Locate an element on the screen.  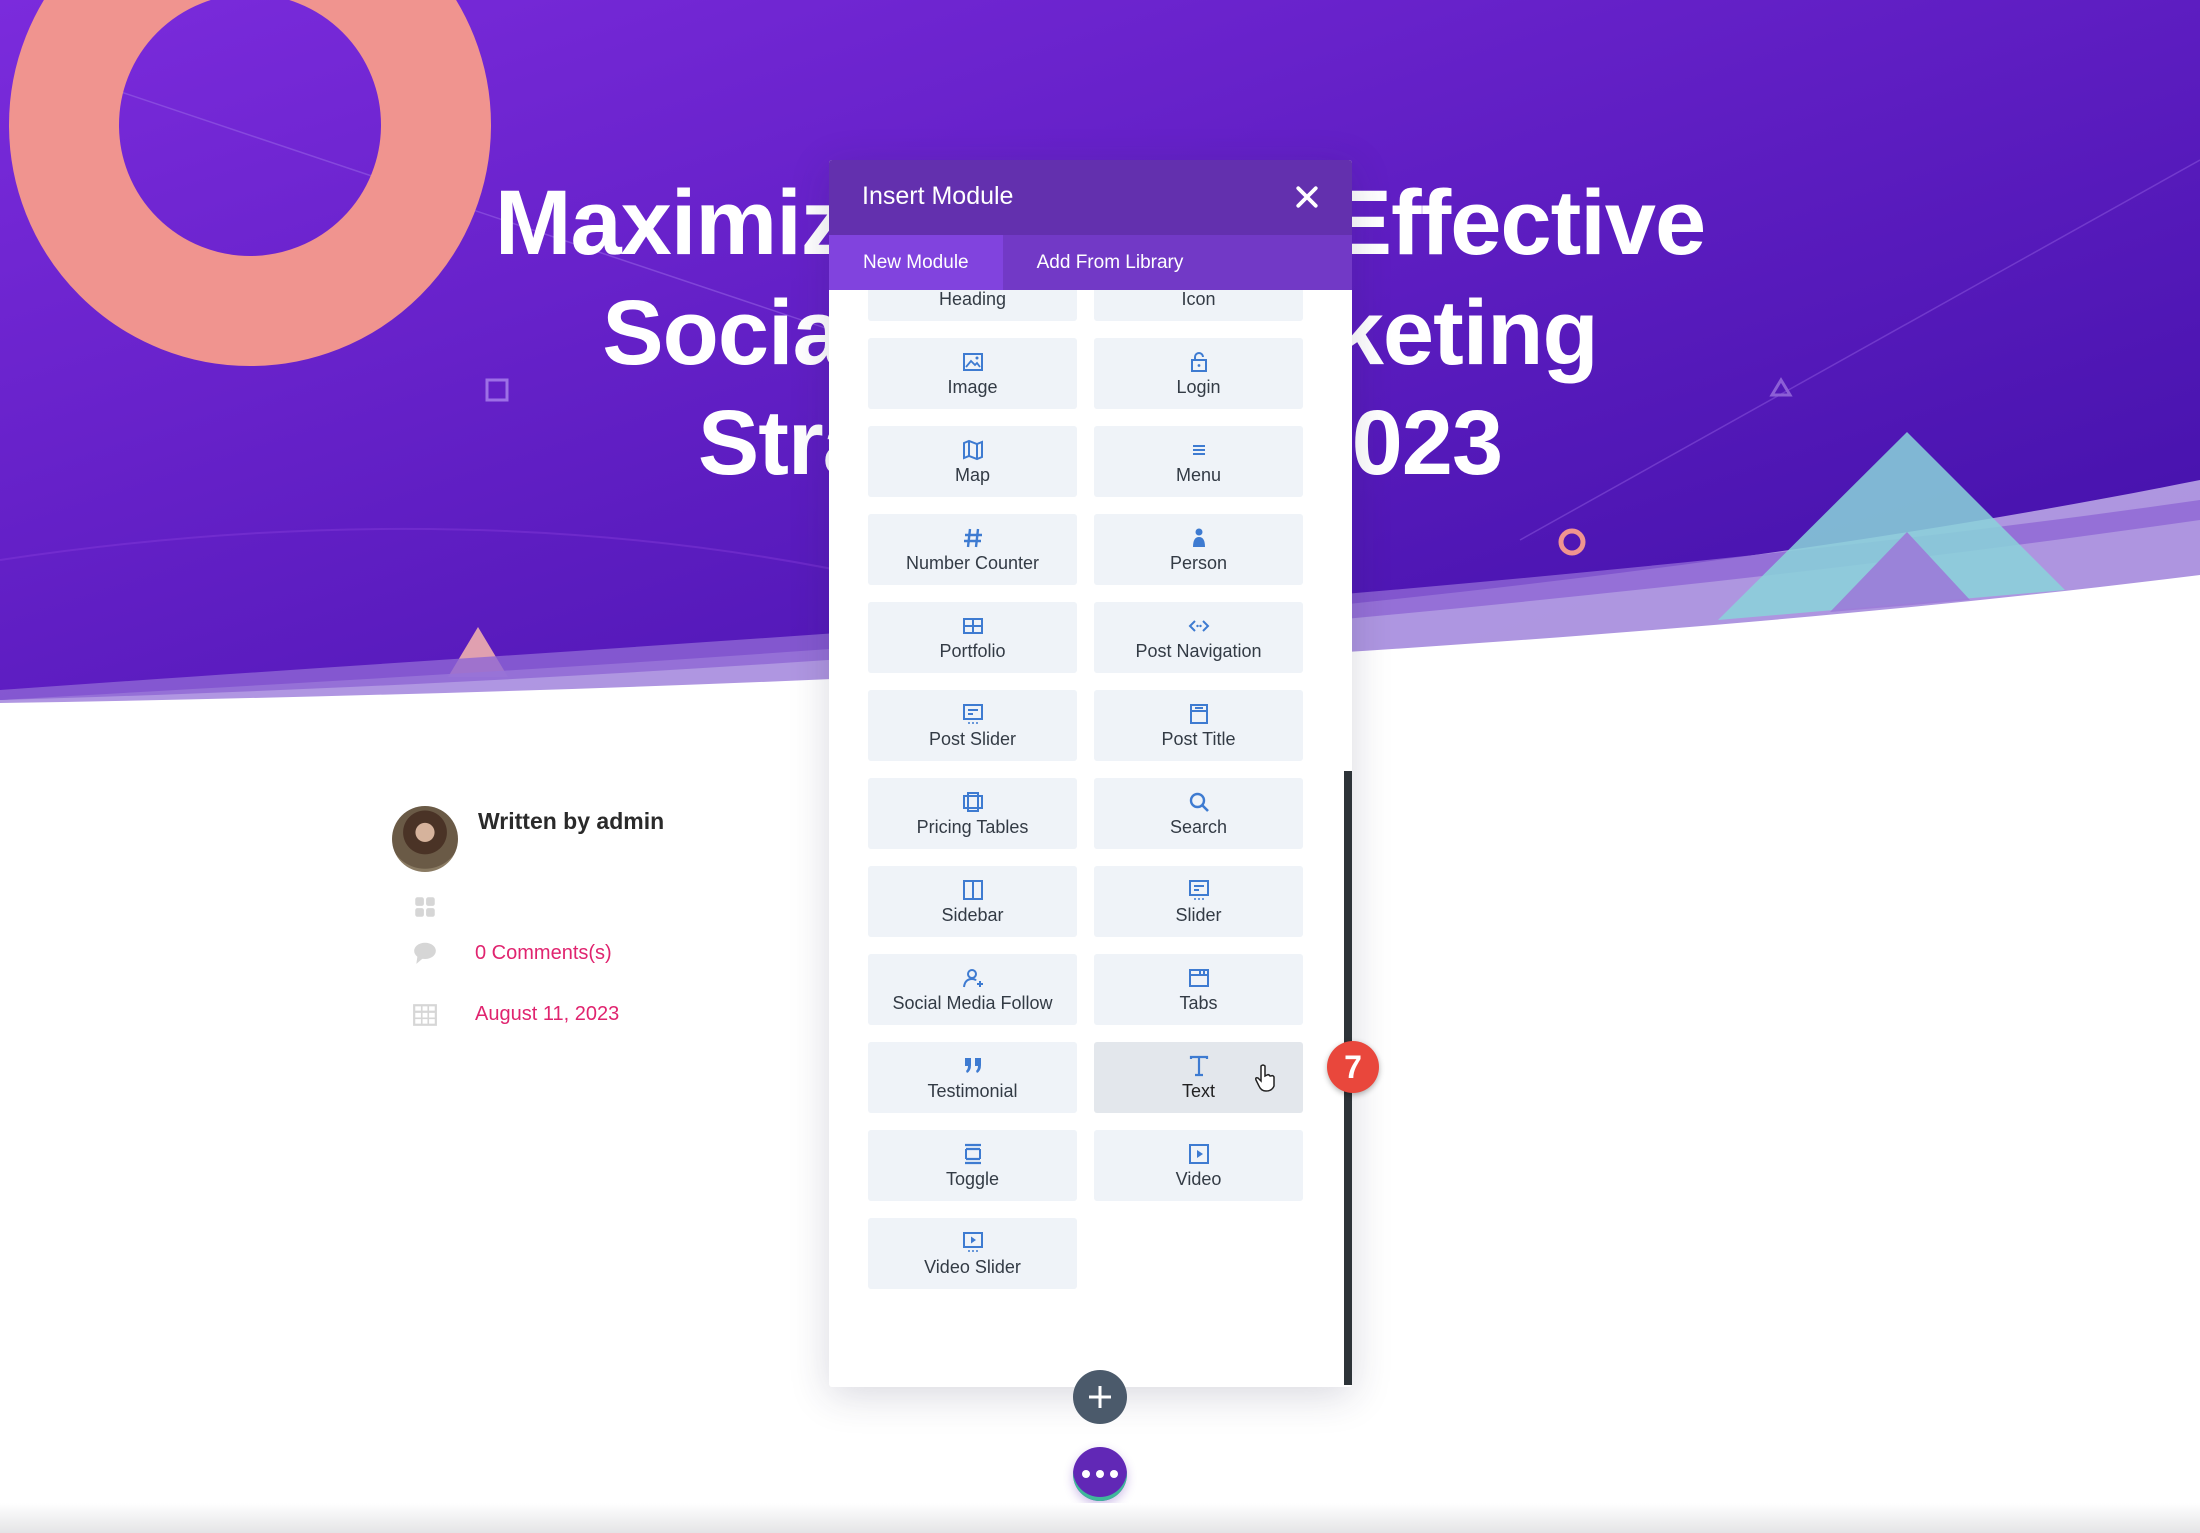
module-label: Video Slider is located at coordinates (972, 1266).